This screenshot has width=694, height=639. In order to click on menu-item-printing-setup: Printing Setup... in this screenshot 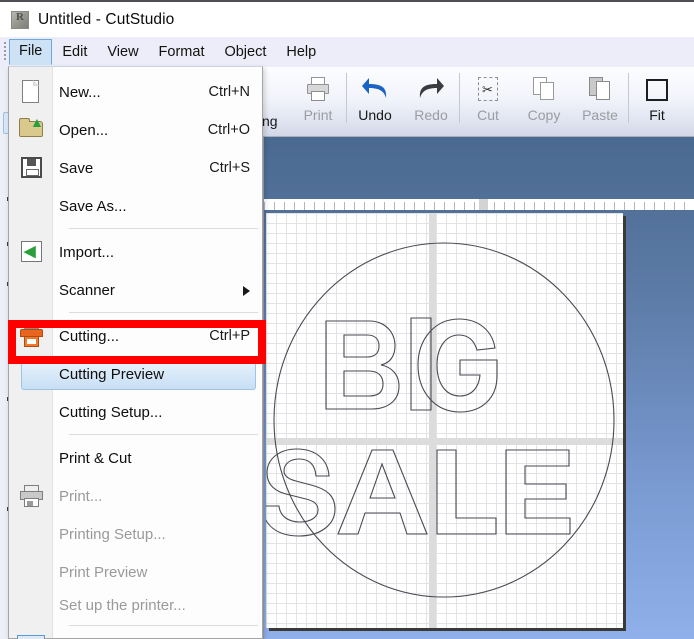, I will do `click(135, 534)`.